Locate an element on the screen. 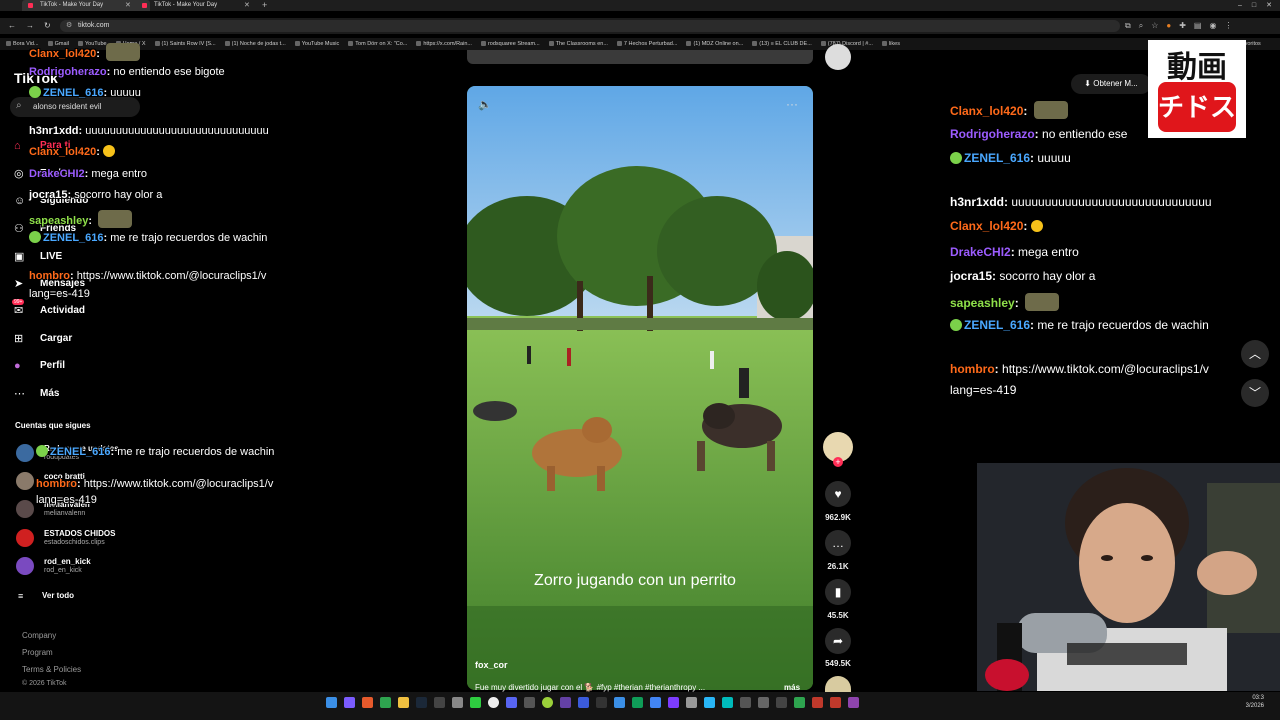  minimize-icon: – is located at coordinates (1240, 5).